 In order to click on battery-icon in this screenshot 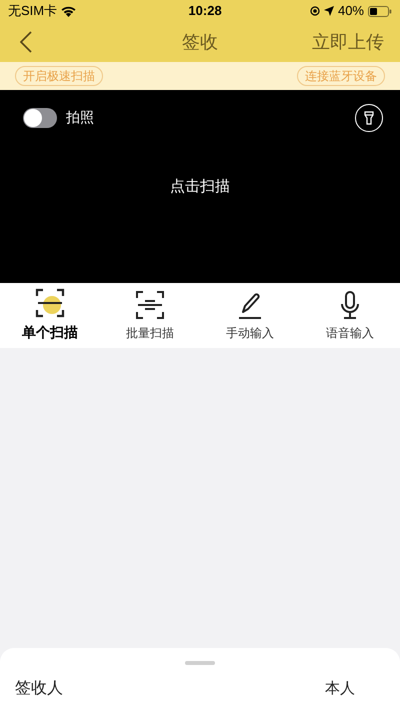, I will do `click(380, 11)`.